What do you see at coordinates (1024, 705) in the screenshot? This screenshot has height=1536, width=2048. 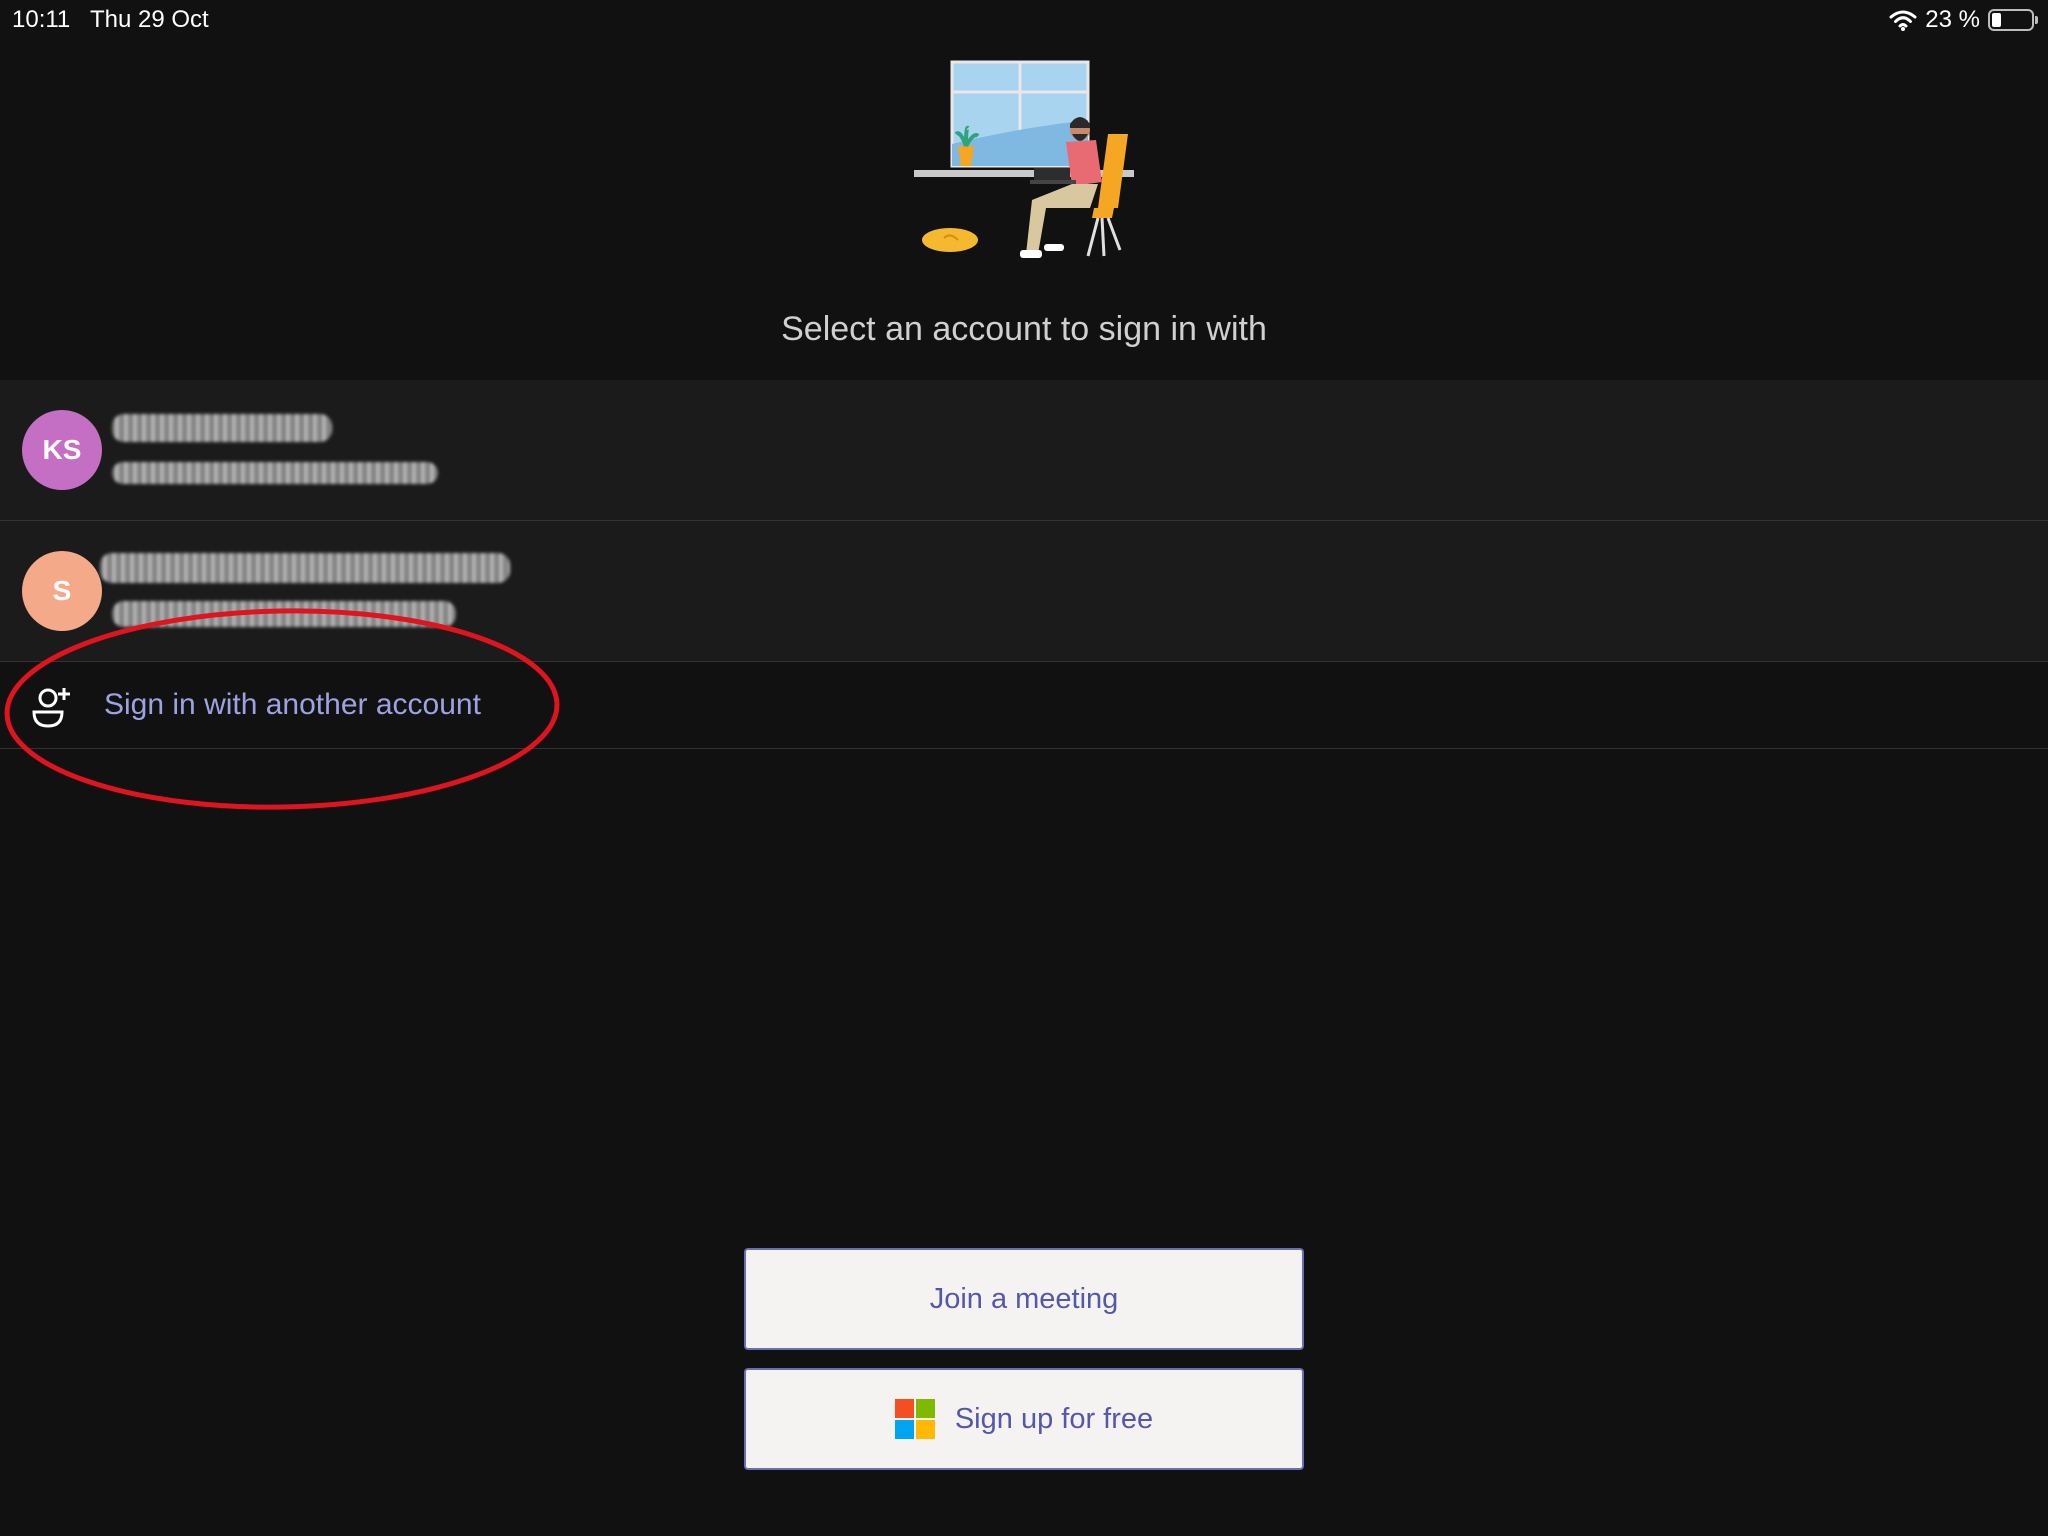 I see `sign-in-another-account: Sign in with another account` at bounding box center [1024, 705].